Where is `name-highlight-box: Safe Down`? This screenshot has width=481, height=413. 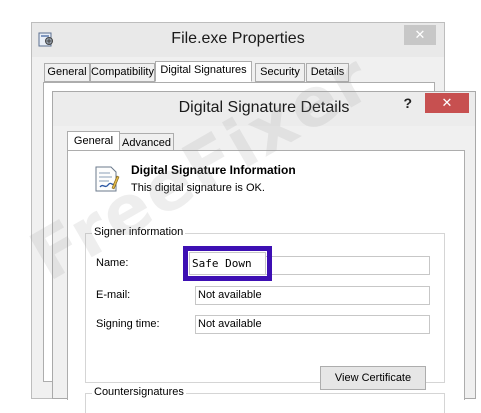
name-highlight-box: Safe Down is located at coordinates (227, 263).